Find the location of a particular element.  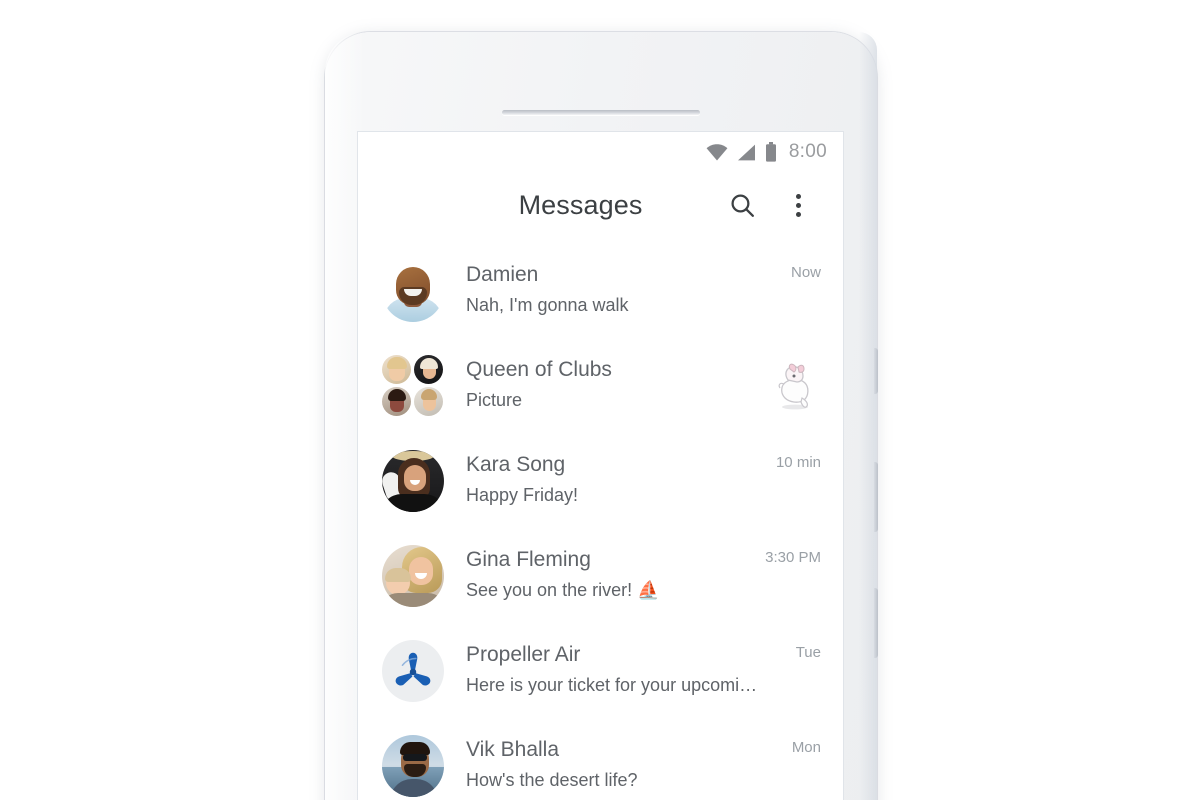

status-bar-clock: 8:00 is located at coordinates (807, 151).